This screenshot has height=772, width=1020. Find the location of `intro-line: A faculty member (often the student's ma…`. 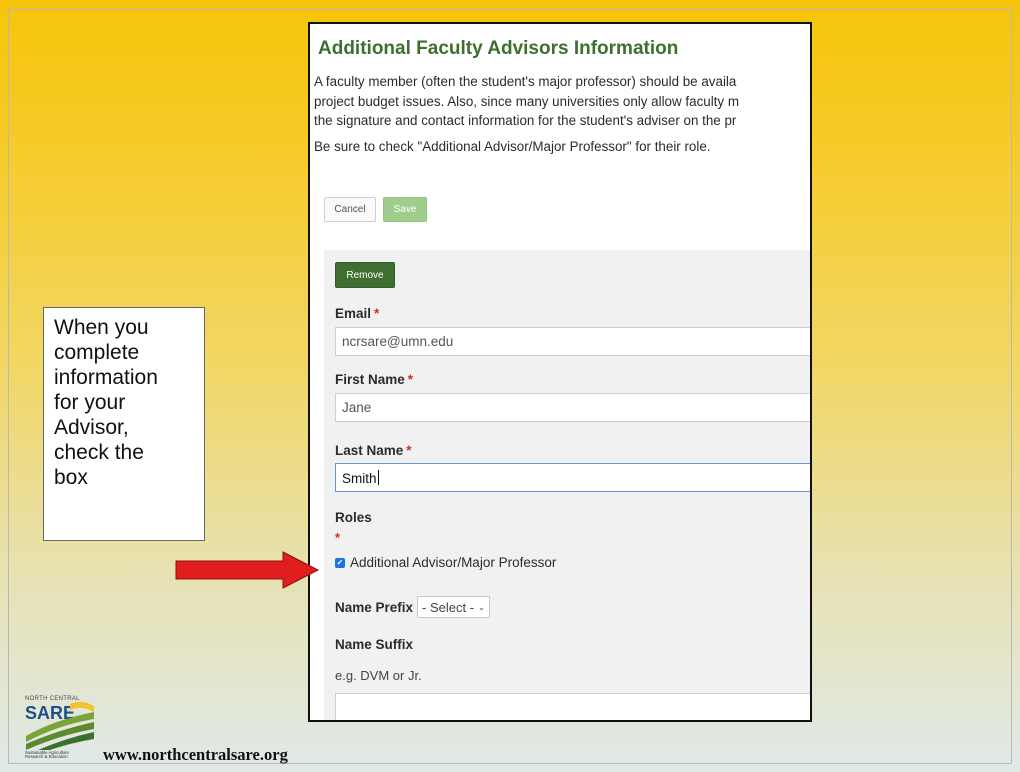

intro-line: A faculty member (often the student's ma… is located at coordinates (525, 81).